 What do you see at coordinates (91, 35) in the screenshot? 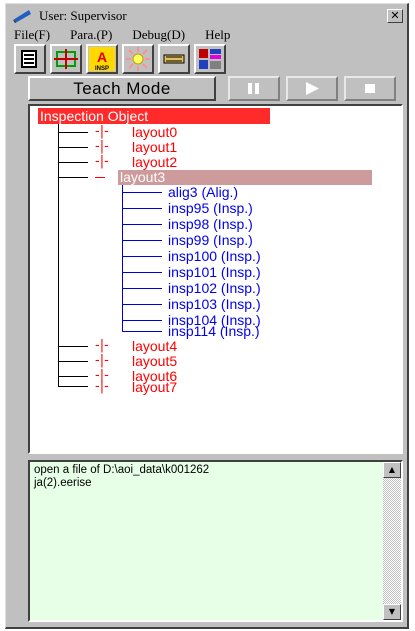
I see `menu-para: Para.(P)` at bounding box center [91, 35].